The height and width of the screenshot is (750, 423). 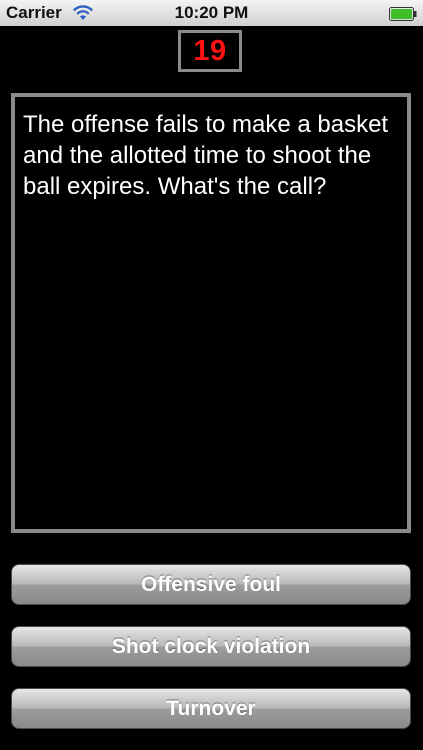 I want to click on clock-time: 10:20 PM, so click(x=211, y=12).